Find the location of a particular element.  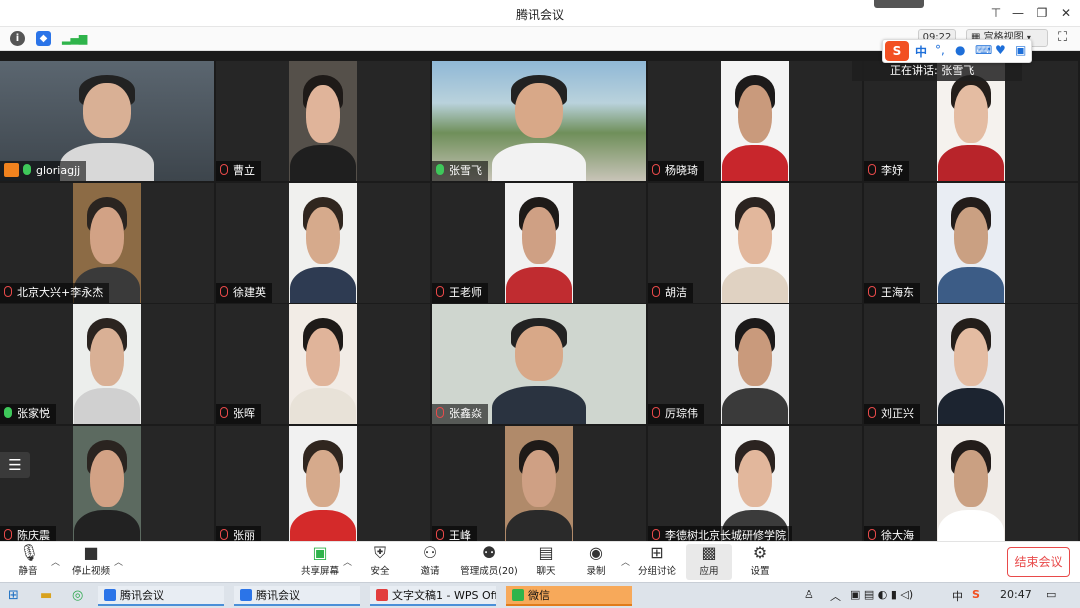

apps-label: 应用 is located at coordinates (709, 571).